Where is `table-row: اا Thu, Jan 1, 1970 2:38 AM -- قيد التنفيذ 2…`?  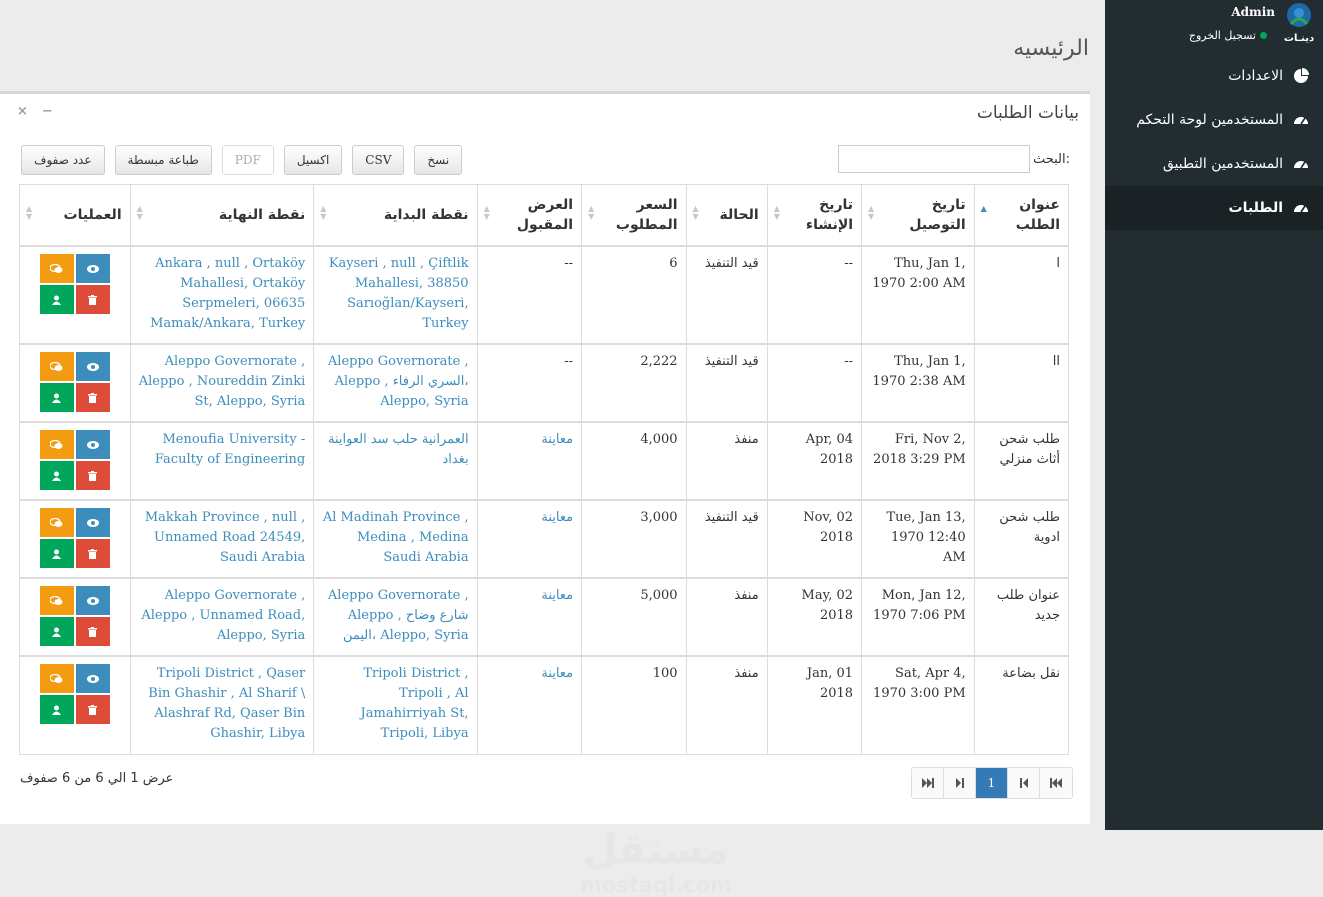 table-row: اا Thu, Jan 1, 1970 2:38 AM -- قيد التنفيذ 2… is located at coordinates (544, 383).